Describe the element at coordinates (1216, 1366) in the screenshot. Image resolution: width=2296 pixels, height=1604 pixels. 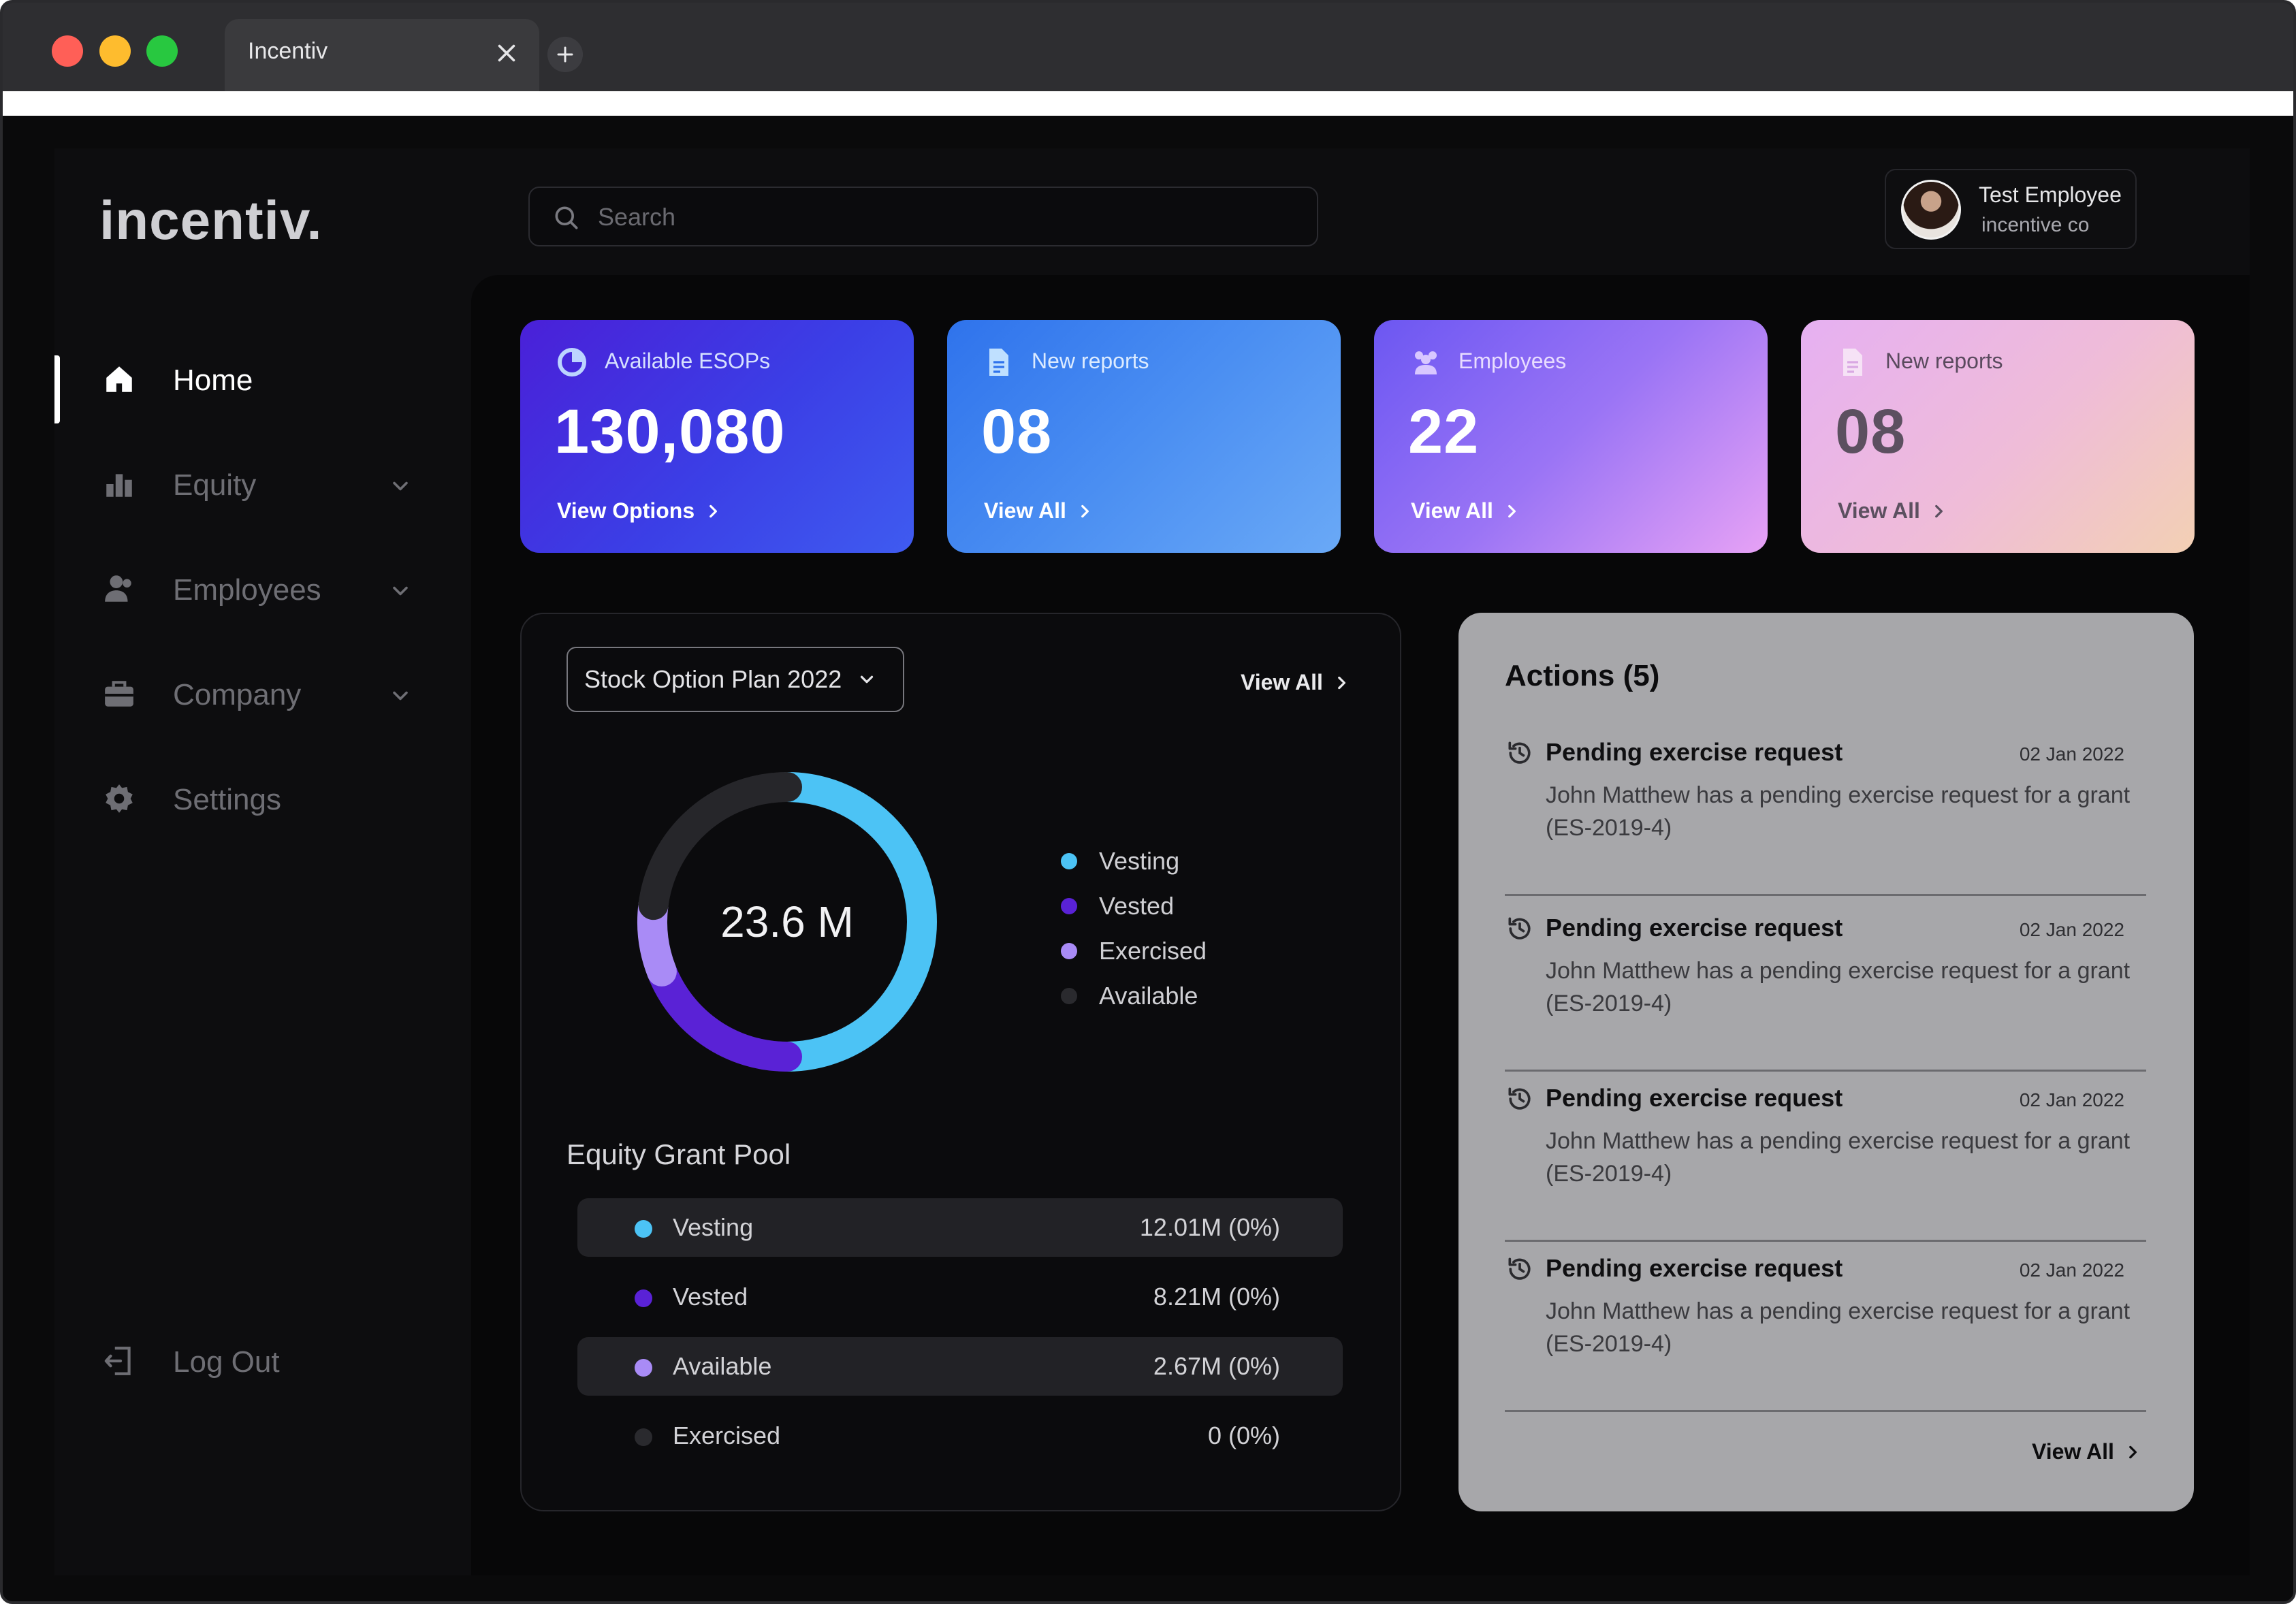
I see `pool-value: 2.67M (0%)` at that location.